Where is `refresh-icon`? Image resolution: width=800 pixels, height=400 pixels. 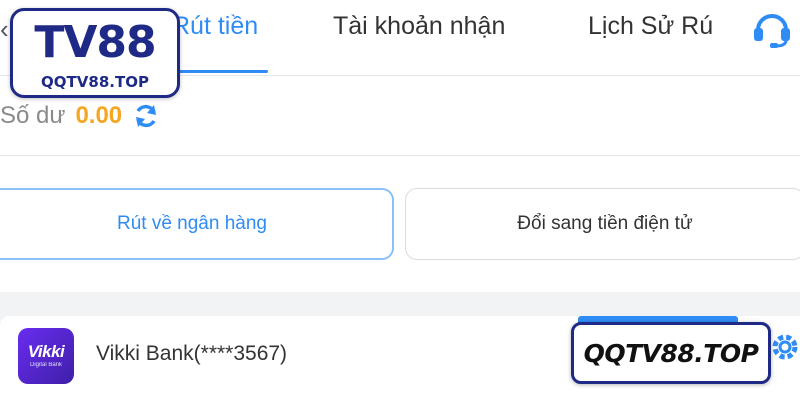
refresh-icon is located at coordinates (146, 116).